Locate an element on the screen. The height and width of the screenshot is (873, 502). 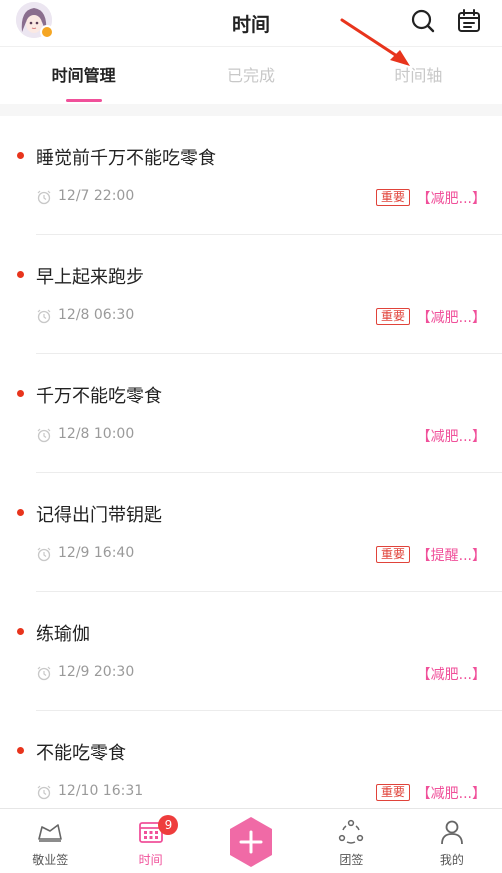
nav-add is located at coordinates (251, 841).